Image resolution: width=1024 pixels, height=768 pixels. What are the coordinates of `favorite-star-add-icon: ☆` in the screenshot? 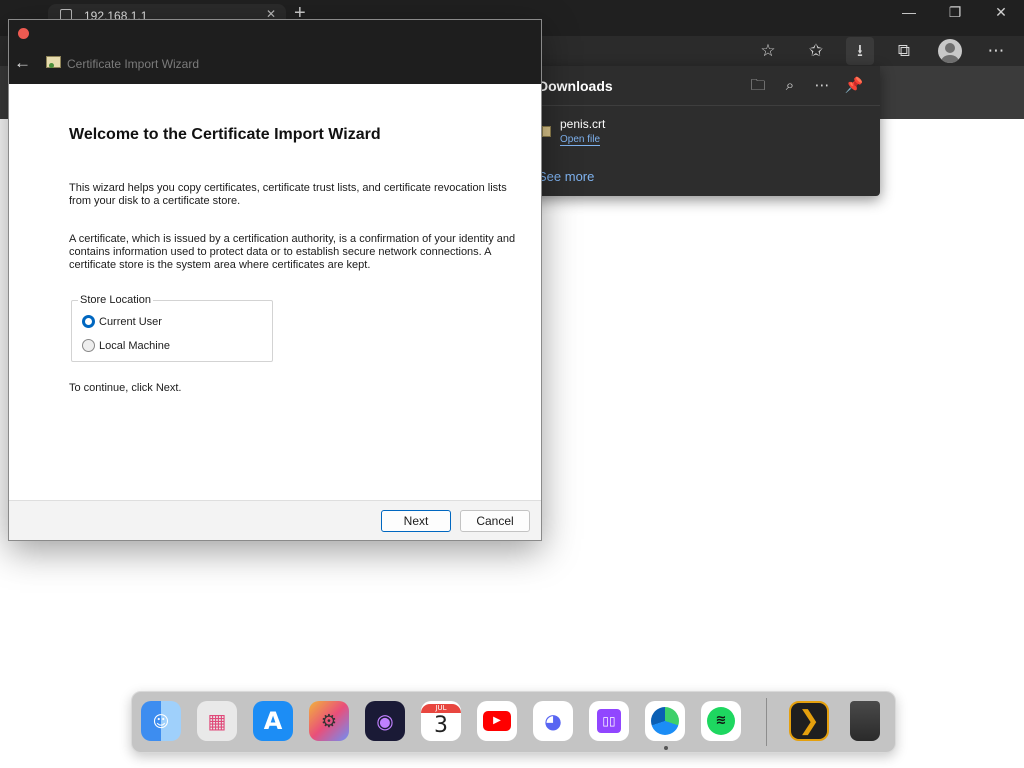 It's located at (768, 51).